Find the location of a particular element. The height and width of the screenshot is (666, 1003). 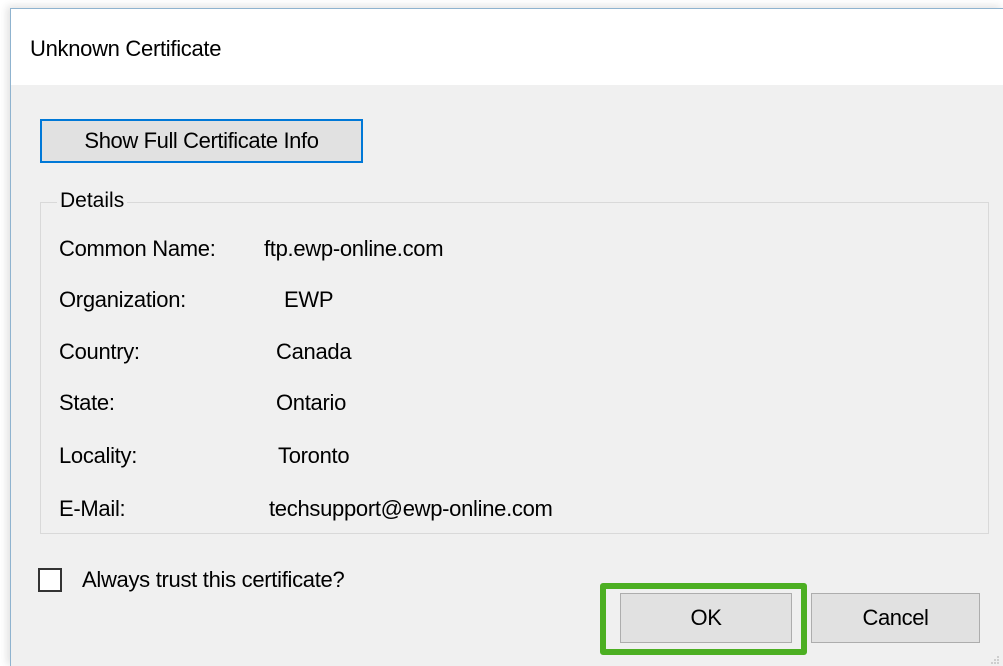

details-legend: Details is located at coordinates (92, 201).